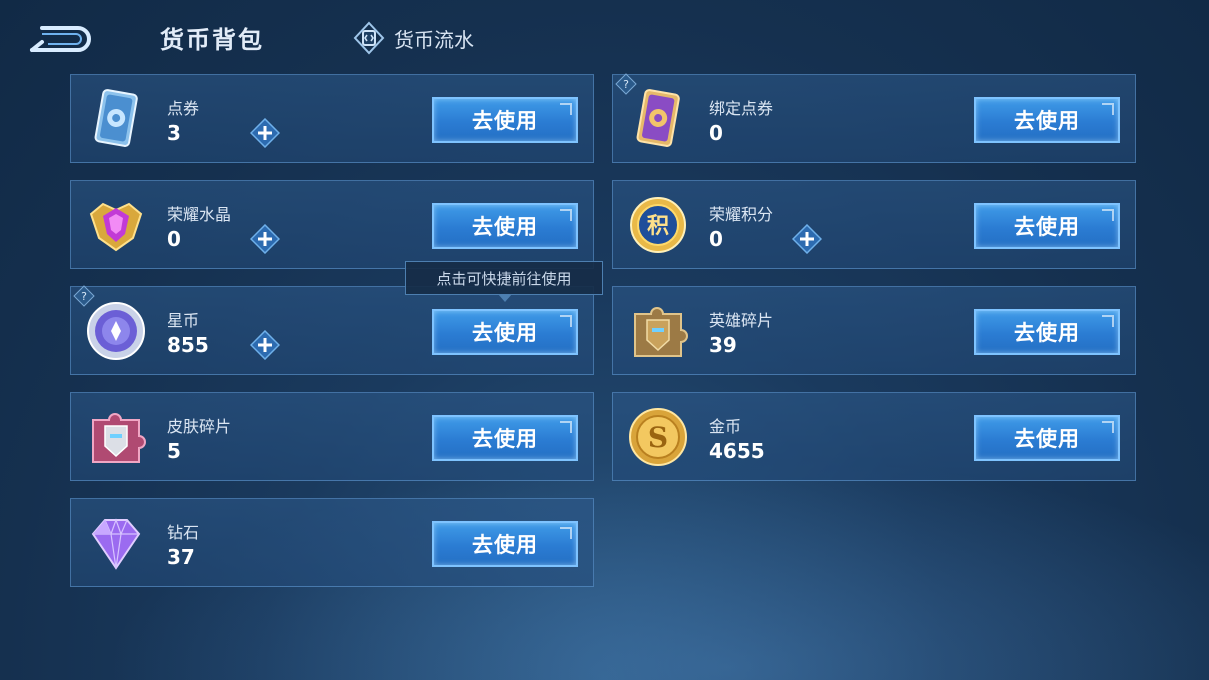  What do you see at coordinates (505, 544) in the screenshot?
I see `use-diamond-button: 去使用` at bounding box center [505, 544].